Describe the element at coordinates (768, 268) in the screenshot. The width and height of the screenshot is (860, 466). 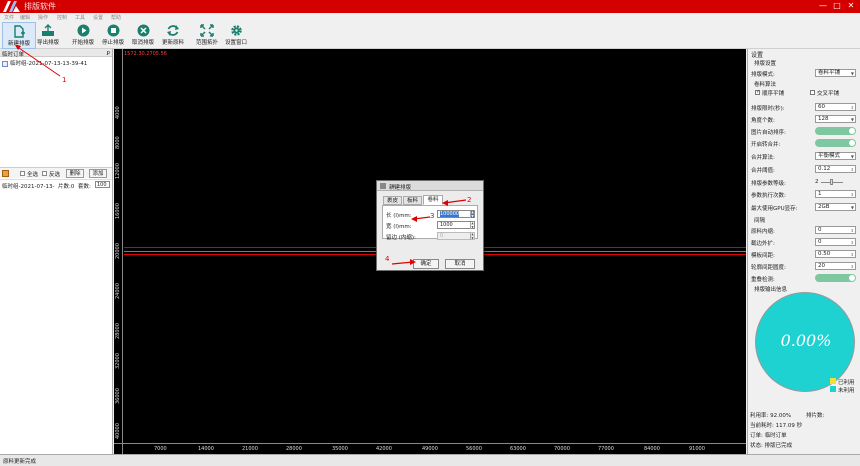
I see `outline-label: 轮廓间距圆度:` at that location.